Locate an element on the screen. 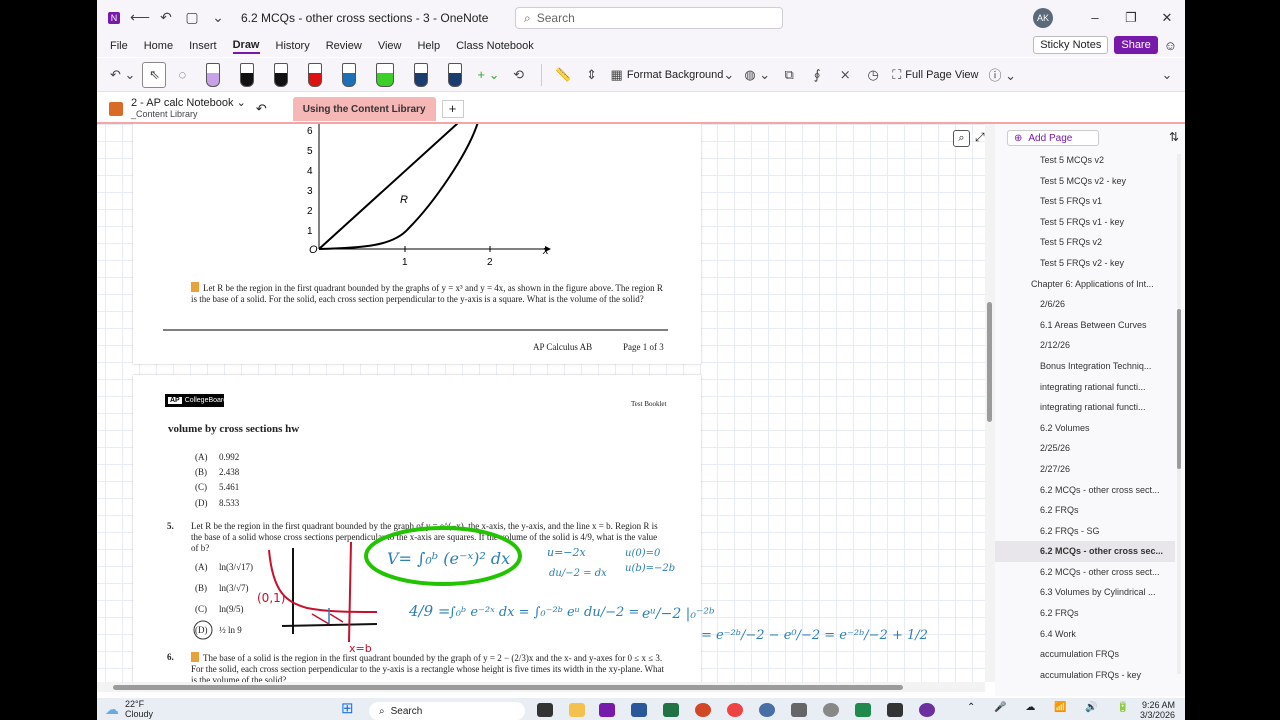 This screenshot has height=720, width=1280. page-list-item: 6.4 Work is located at coordinates (1085, 634).